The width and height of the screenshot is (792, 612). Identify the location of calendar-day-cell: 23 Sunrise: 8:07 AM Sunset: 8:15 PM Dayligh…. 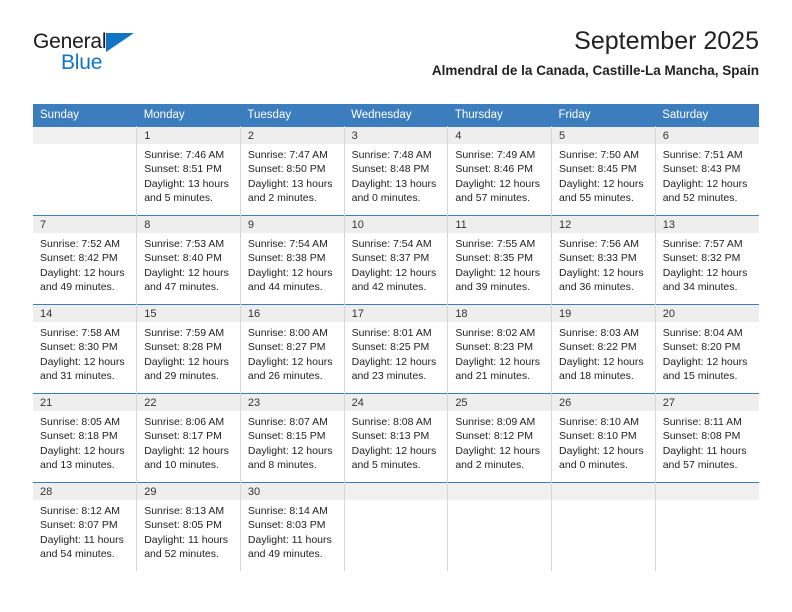
(292, 438).